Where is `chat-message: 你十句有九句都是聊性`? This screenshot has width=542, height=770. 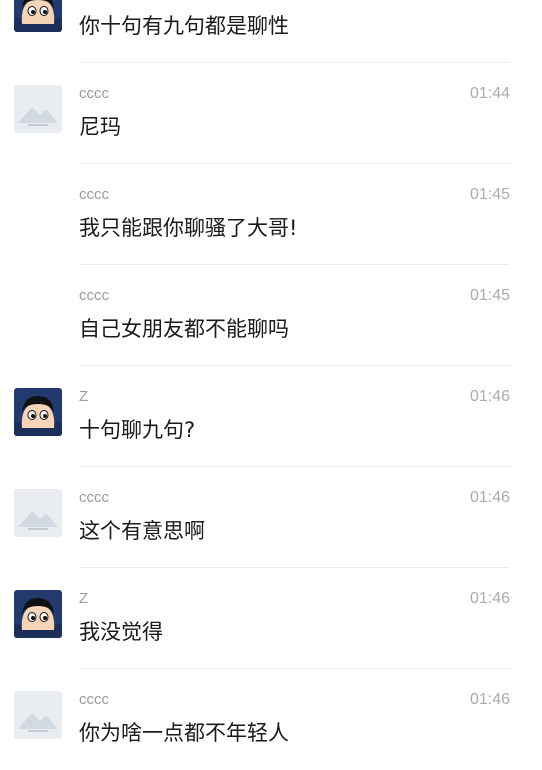
chat-message: 你十句有九句都是聊性 is located at coordinates (271, 31).